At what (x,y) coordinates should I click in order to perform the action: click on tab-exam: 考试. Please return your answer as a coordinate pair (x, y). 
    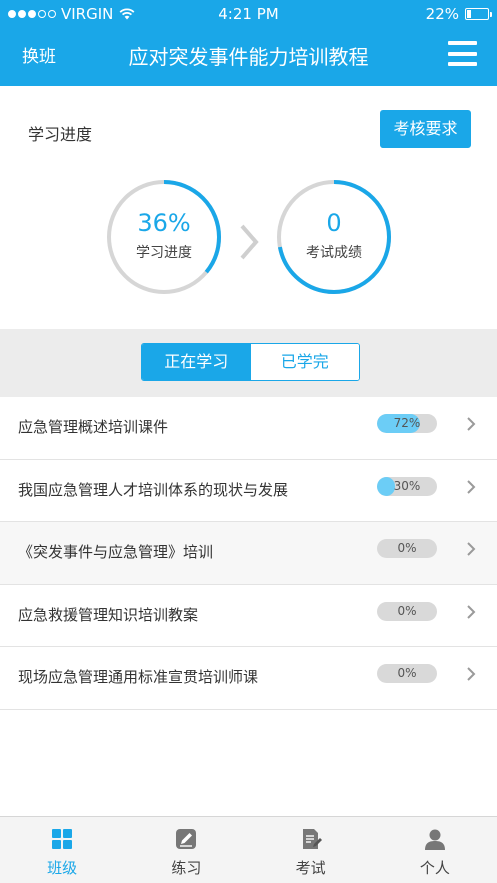
    Looking at the image, I should click on (311, 850).